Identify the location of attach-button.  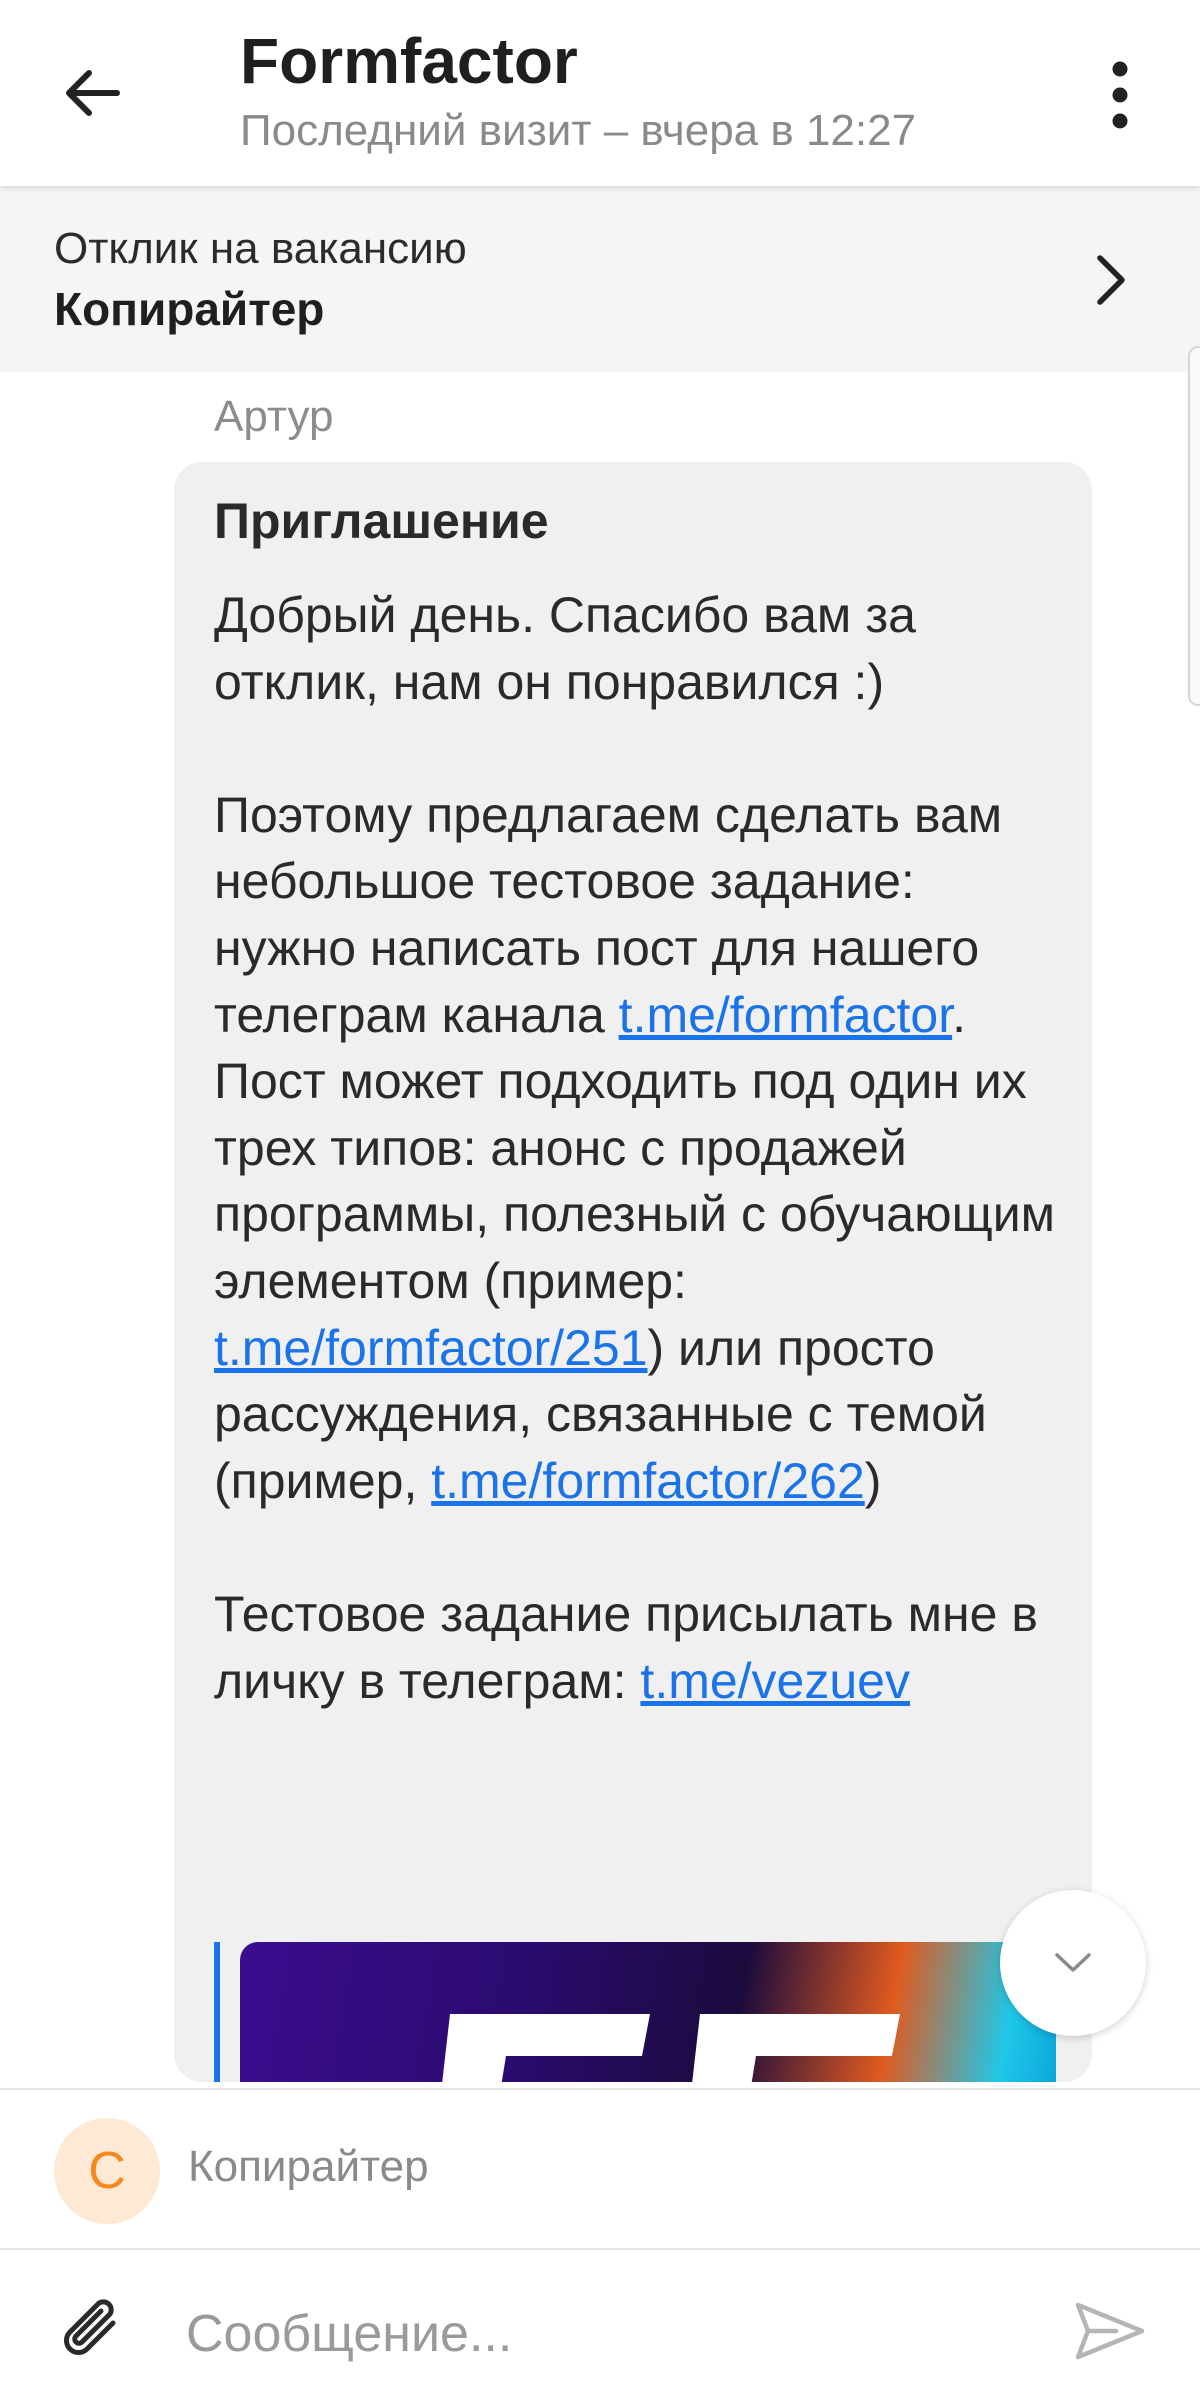
(93, 2331).